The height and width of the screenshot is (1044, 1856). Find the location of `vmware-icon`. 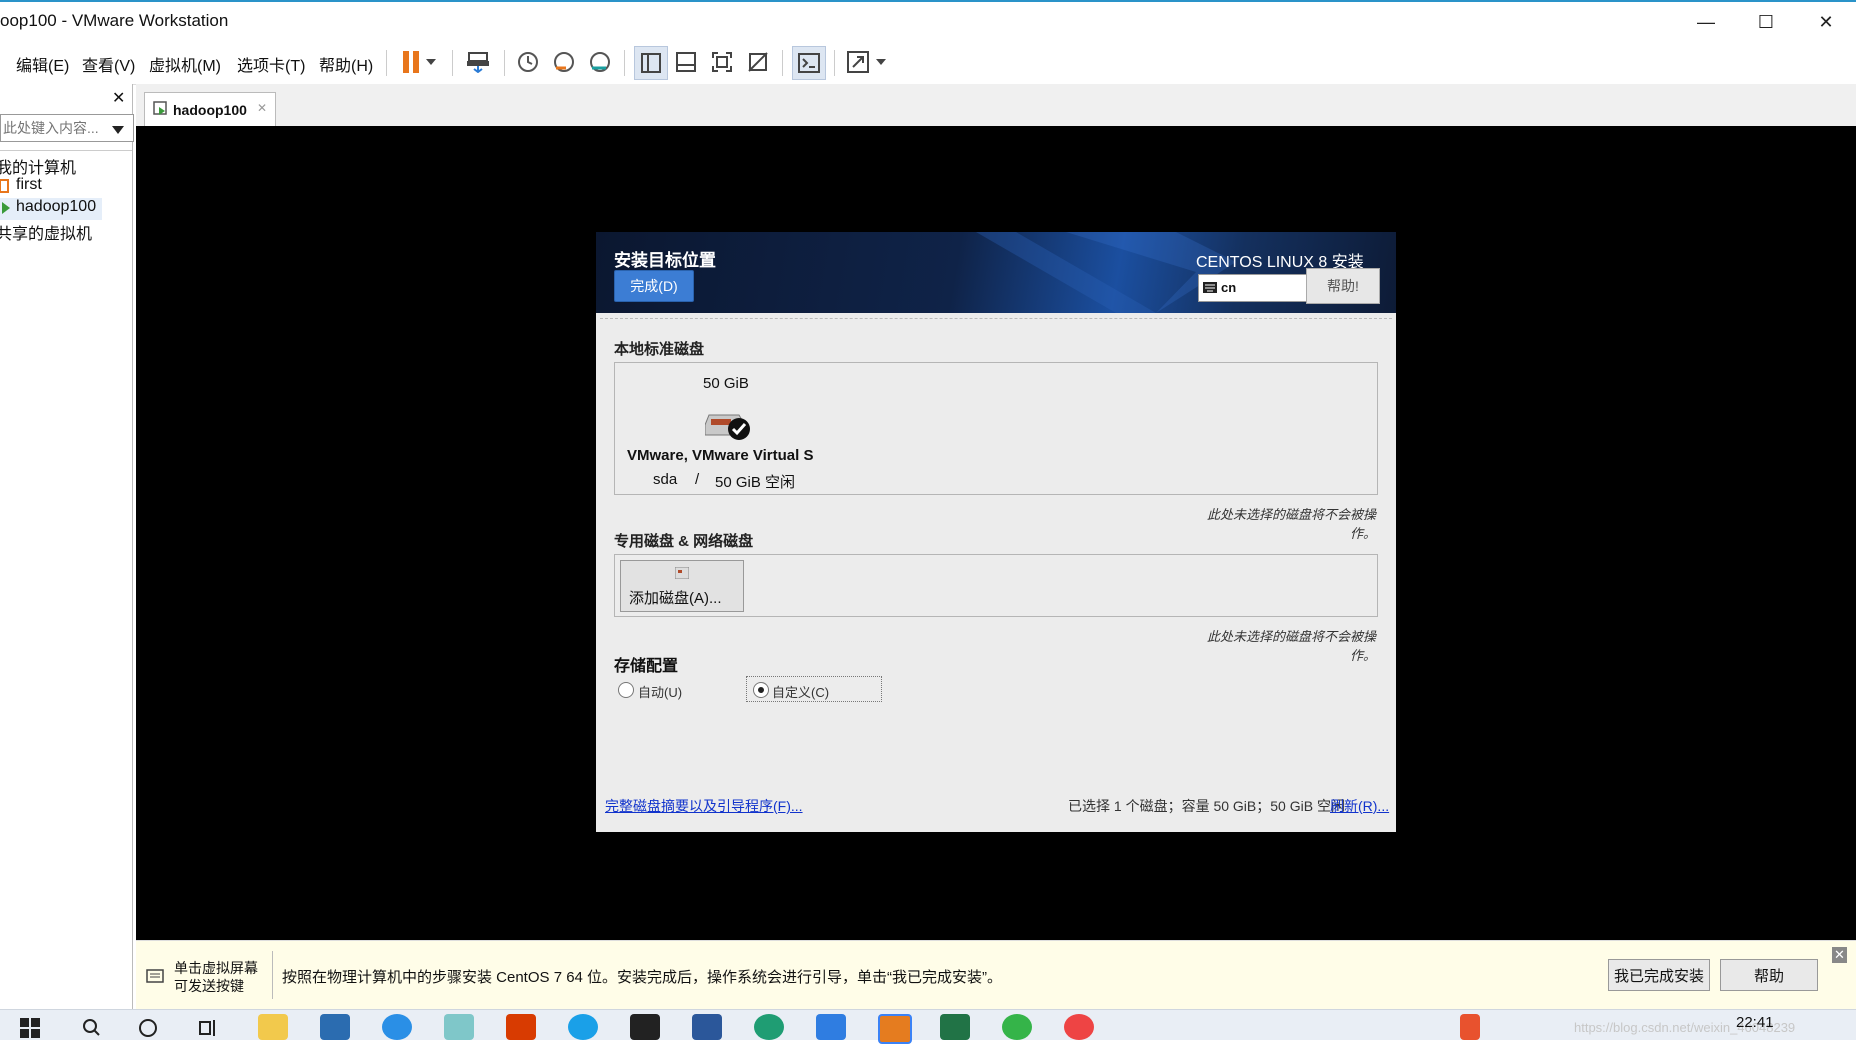

vmware-icon is located at coordinates (895, 1029).